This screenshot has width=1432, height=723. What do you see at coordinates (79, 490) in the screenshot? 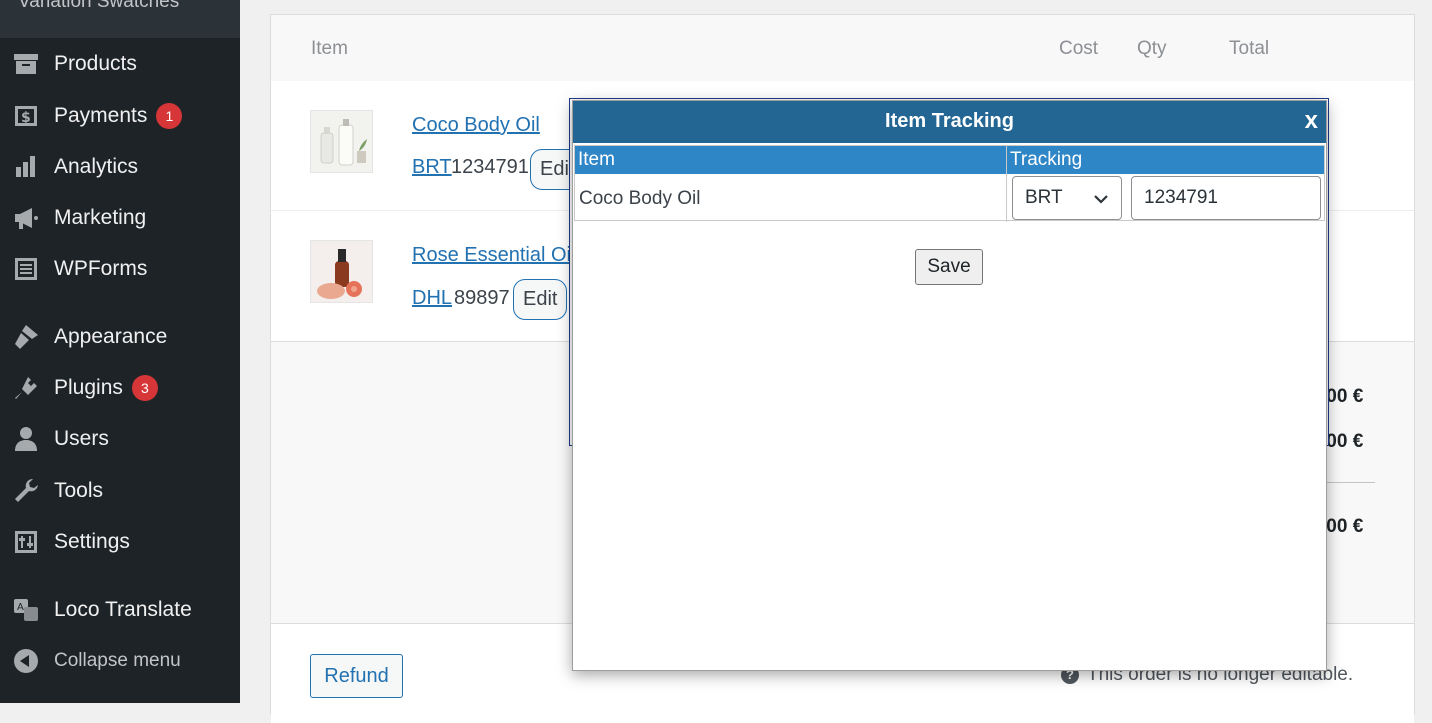
I see `sidebar-item-label: Tools` at bounding box center [79, 490].